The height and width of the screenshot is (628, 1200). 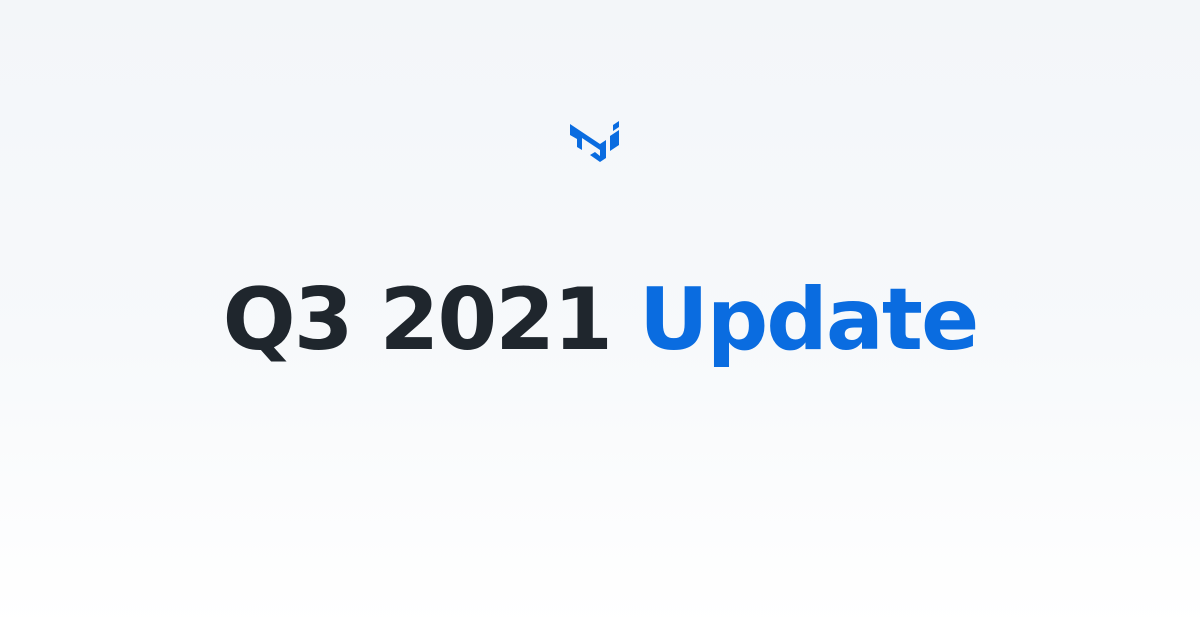 I want to click on mui-logo-icon, so click(x=600, y=142).